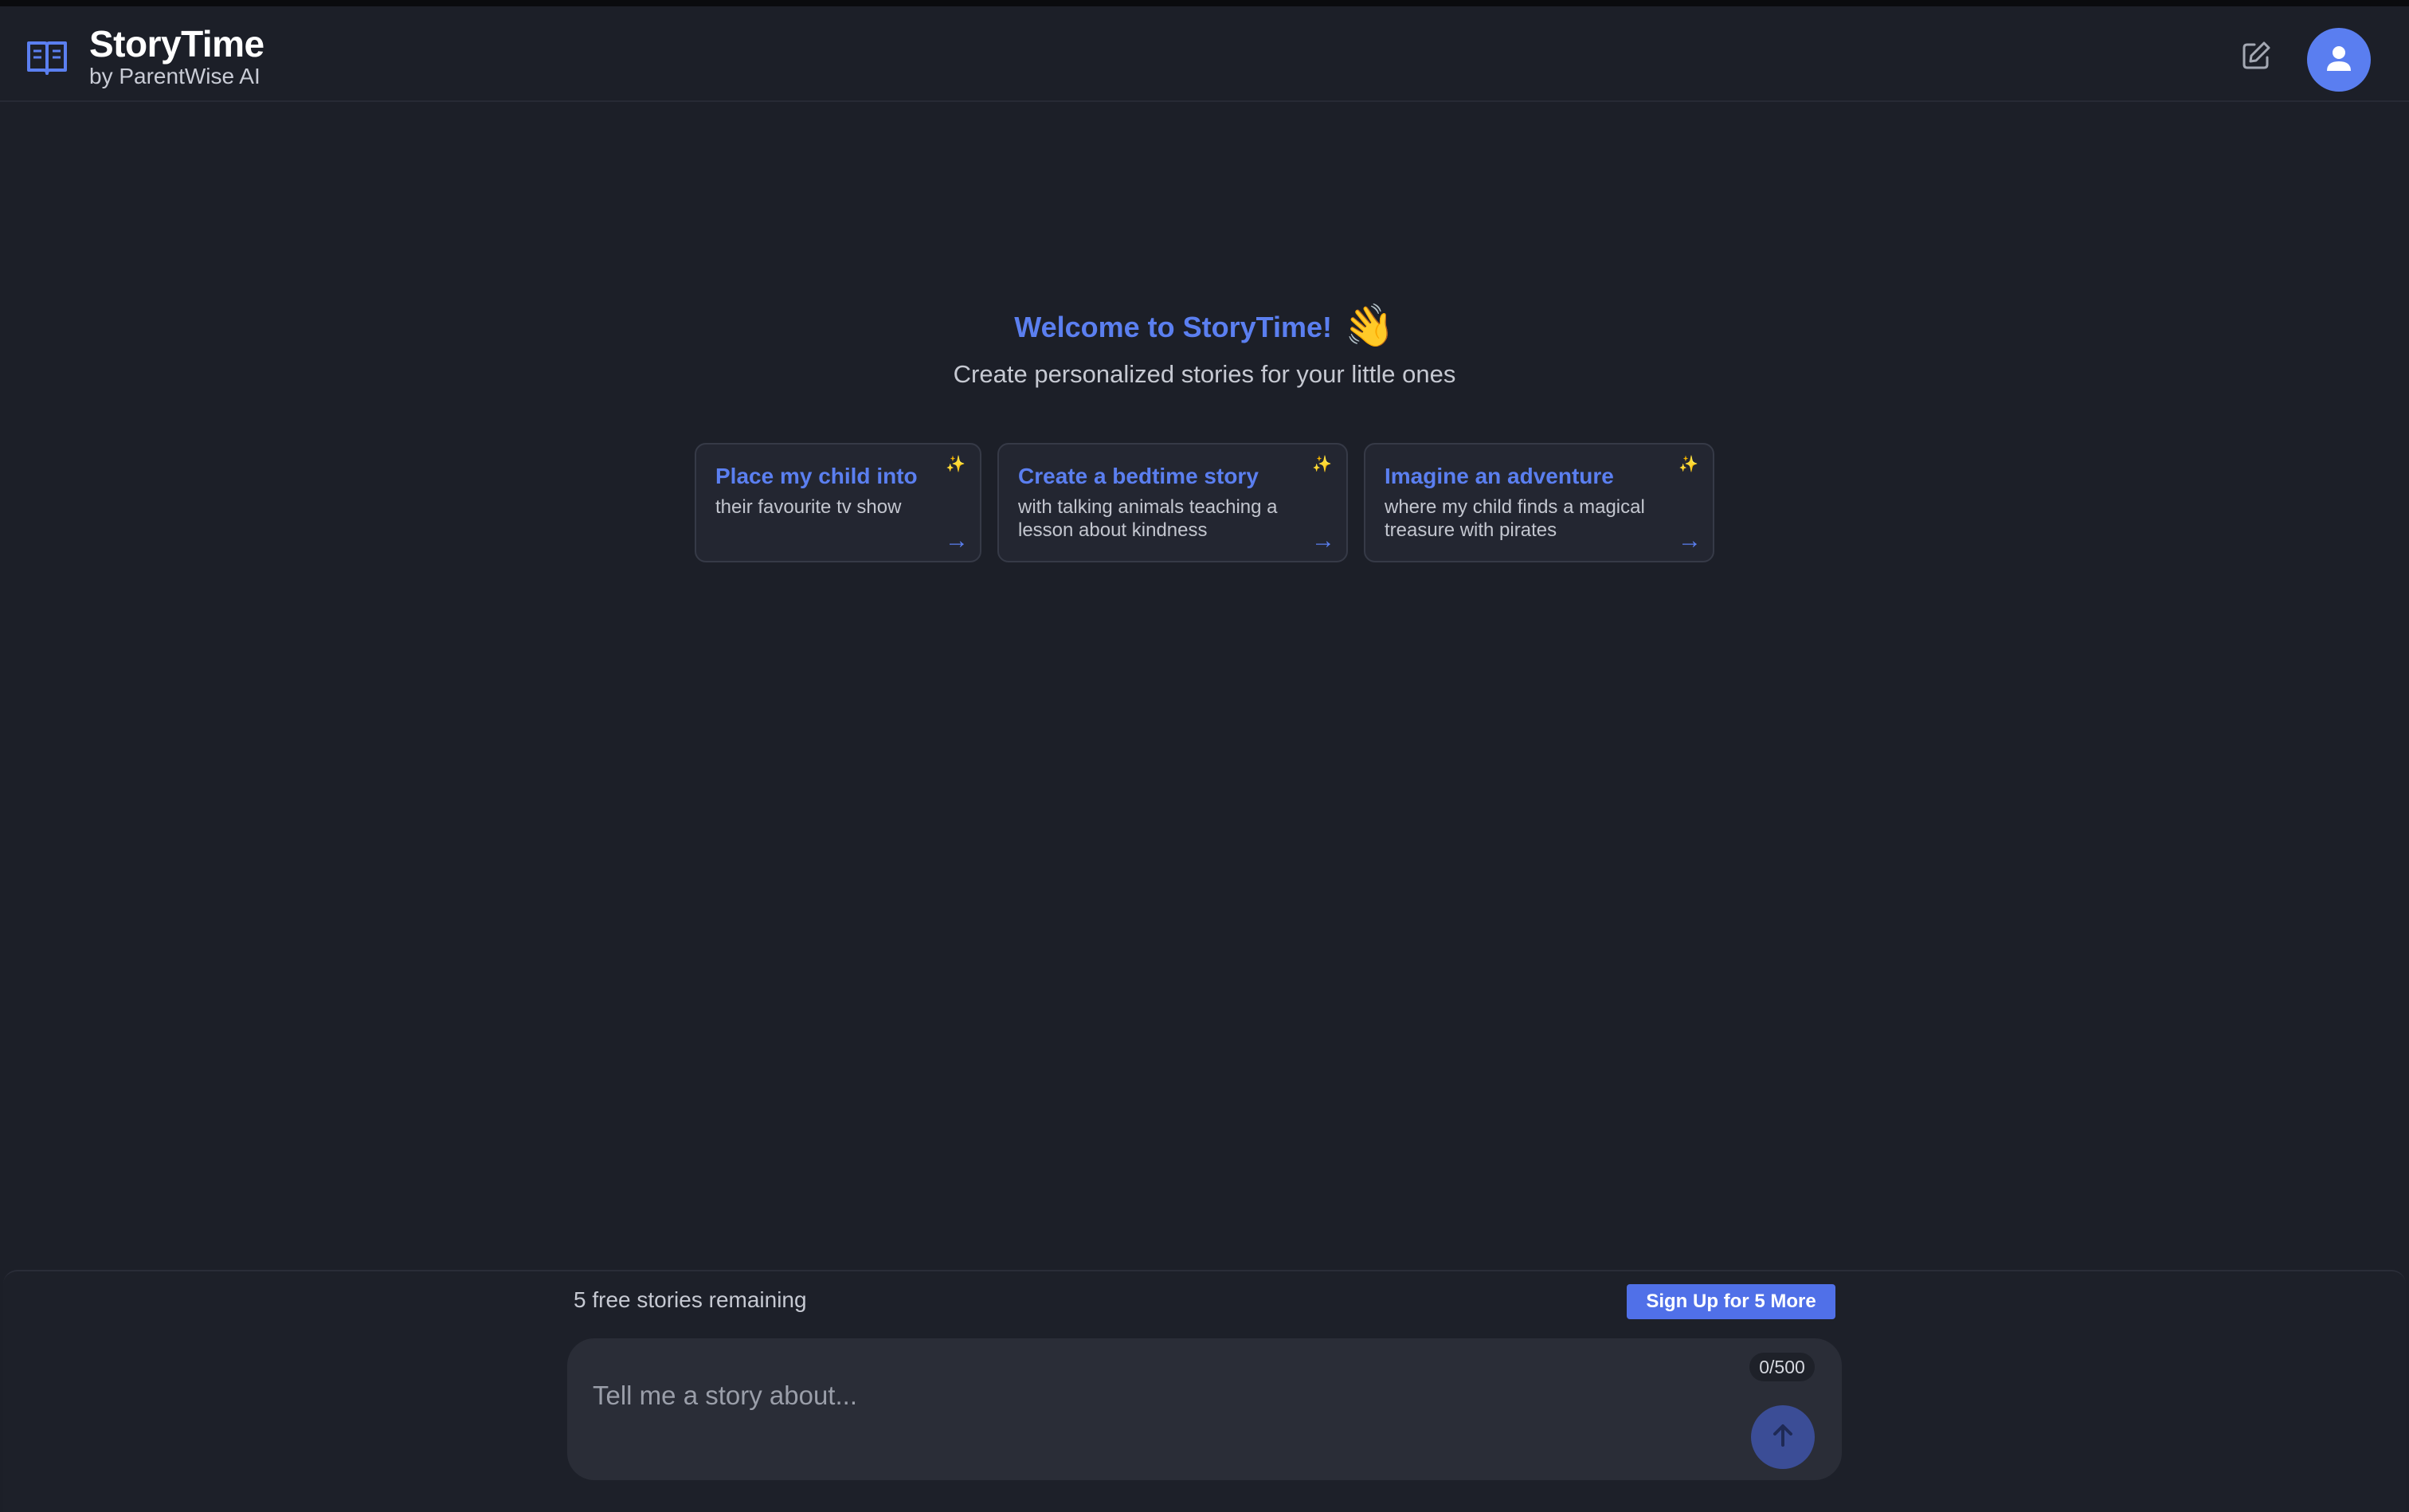  What do you see at coordinates (1138, 476) in the screenshot?
I see `suggestion-title: Create a bedtime story` at bounding box center [1138, 476].